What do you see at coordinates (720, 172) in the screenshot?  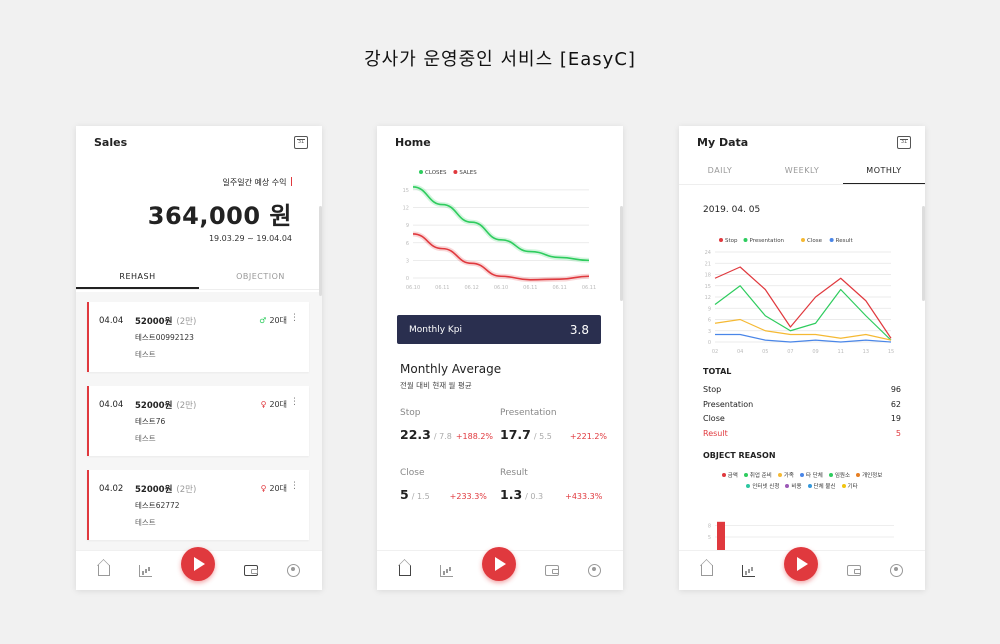 I see `tab-daily: DAILY` at bounding box center [720, 172].